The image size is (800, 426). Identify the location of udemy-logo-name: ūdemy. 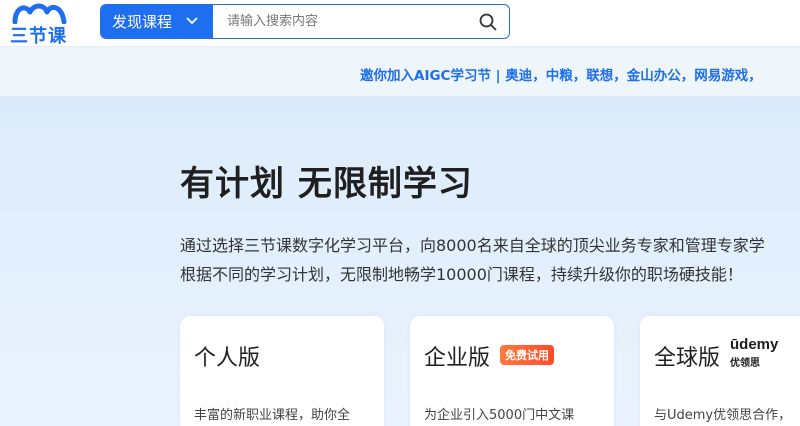
(754, 344).